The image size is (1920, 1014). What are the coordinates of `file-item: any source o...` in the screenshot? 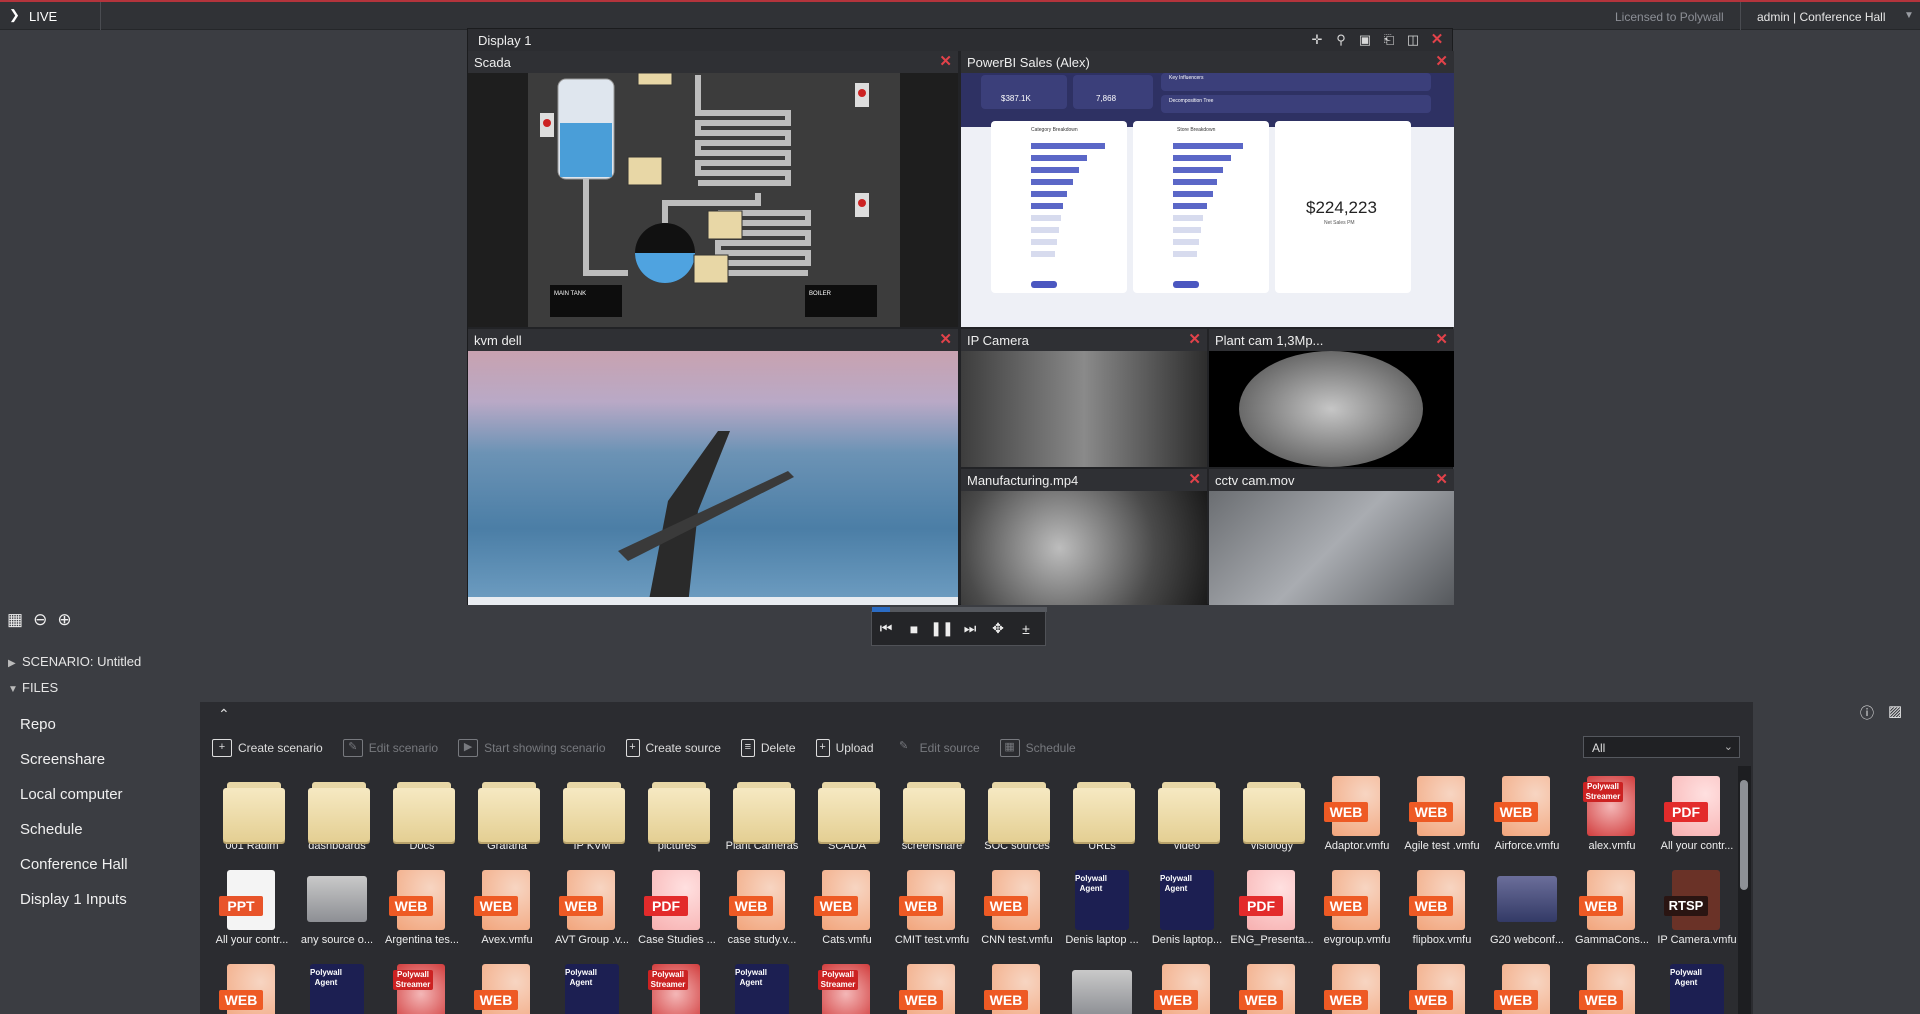 It's located at (337, 907).